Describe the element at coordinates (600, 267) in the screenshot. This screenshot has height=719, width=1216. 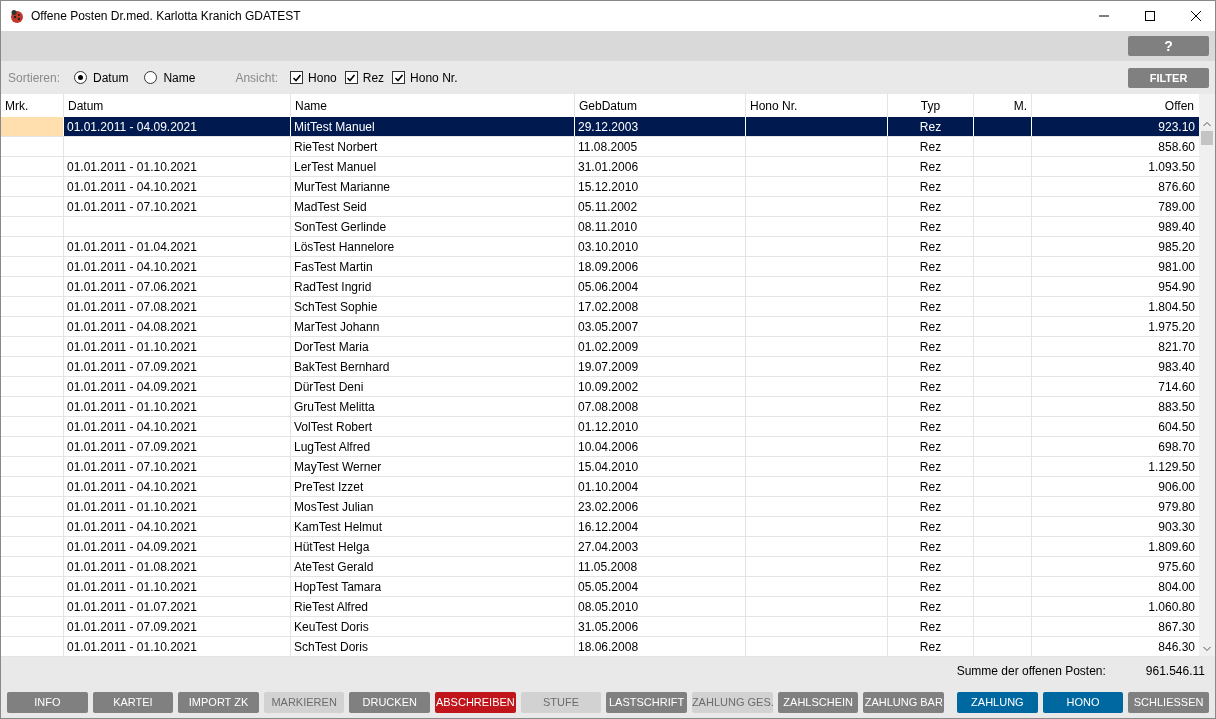
I see `table-row: 01.01.2011 - 04.10.2021 FasTest Martin 18.09.2006 Rez 981.00` at that location.